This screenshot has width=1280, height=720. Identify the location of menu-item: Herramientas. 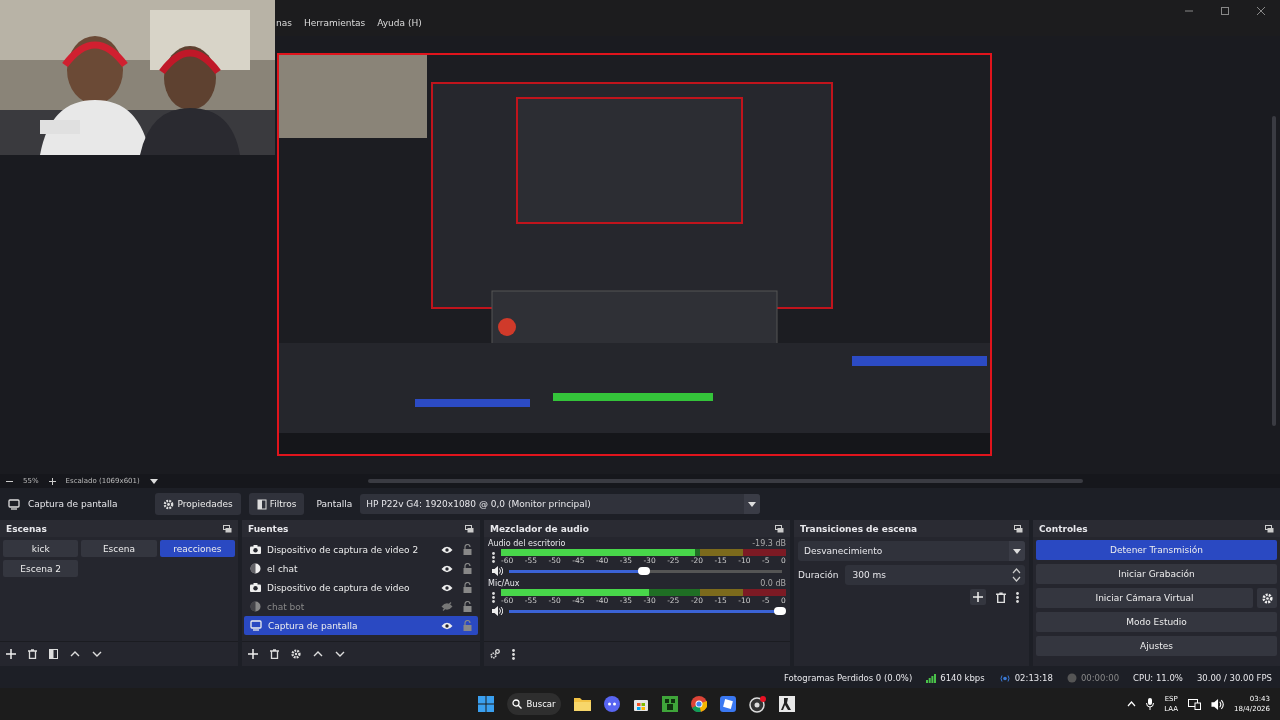
(334, 23).